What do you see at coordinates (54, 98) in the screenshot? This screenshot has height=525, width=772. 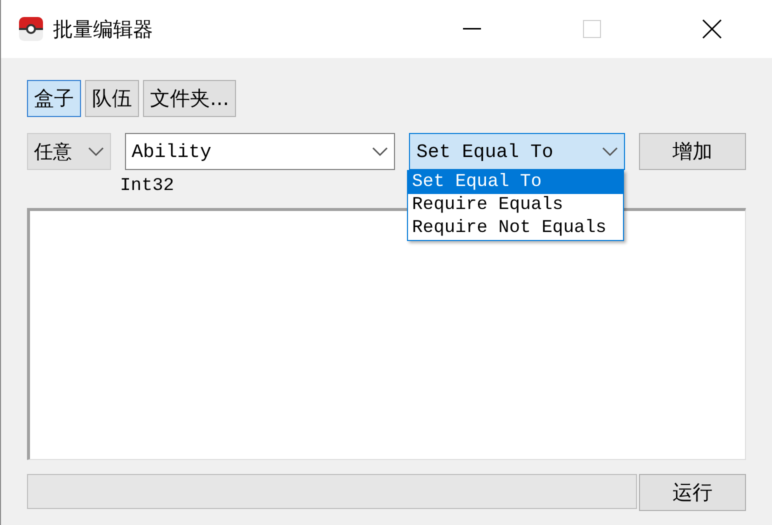 I see `tab: 盒子` at bounding box center [54, 98].